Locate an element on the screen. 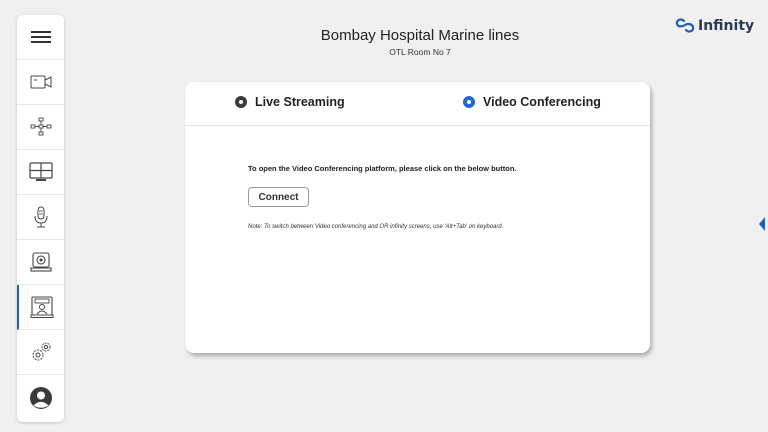 Image resolution: width=768 pixels, height=432 pixels. sidebar-item-network is located at coordinates (40, 127).